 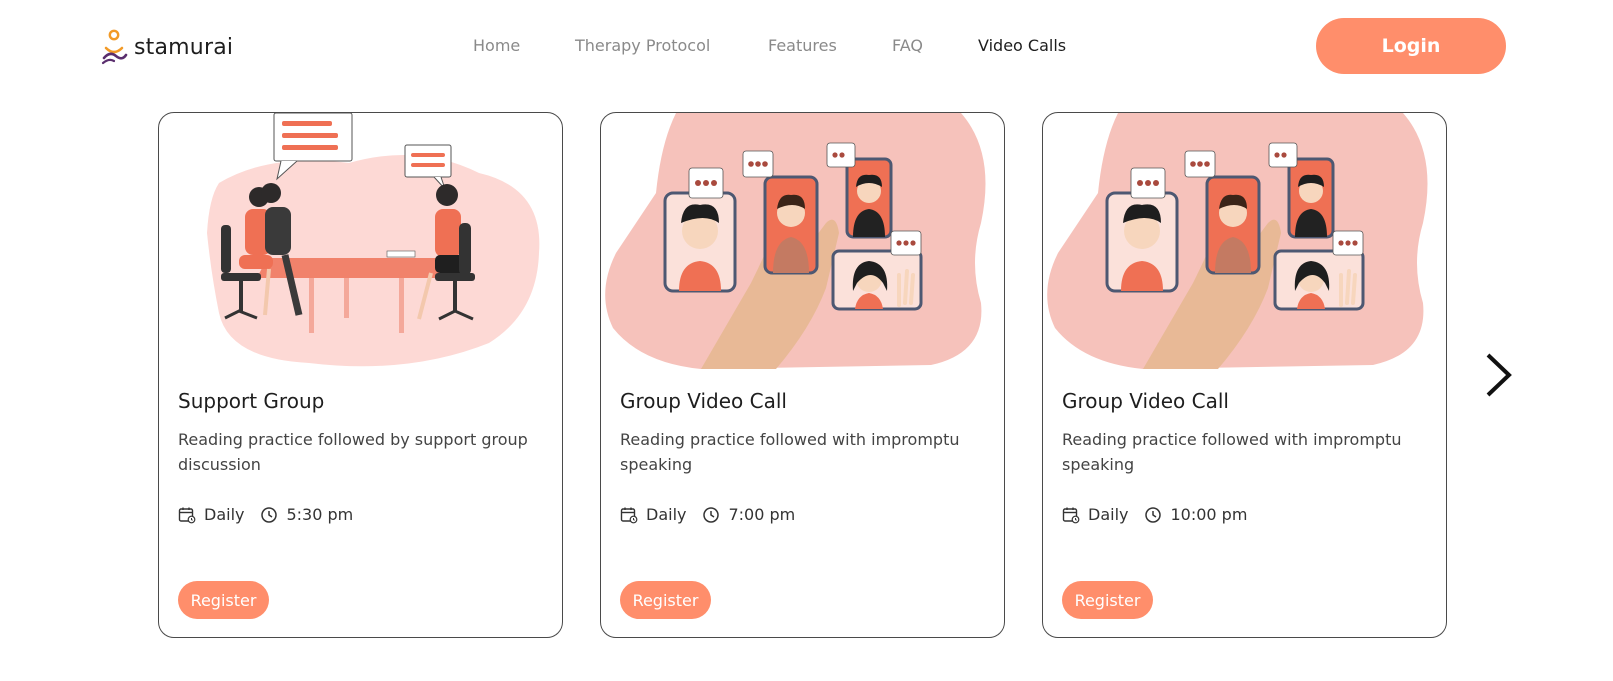 What do you see at coordinates (1411, 46) in the screenshot?
I see `login-button: Login` at bounding box center [1411, 46].